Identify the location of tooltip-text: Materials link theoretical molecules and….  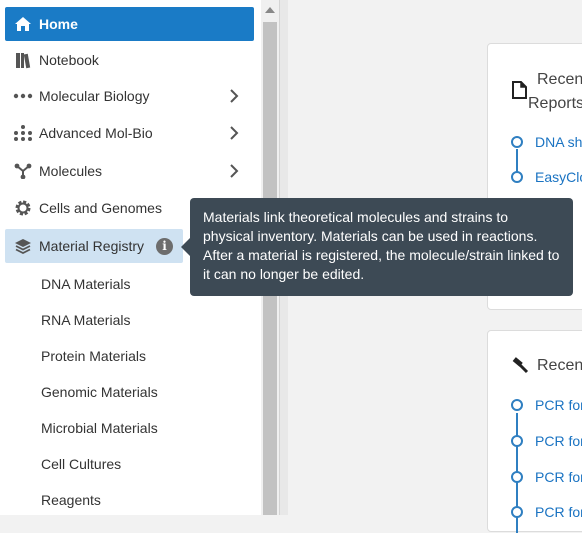
(381, 245).